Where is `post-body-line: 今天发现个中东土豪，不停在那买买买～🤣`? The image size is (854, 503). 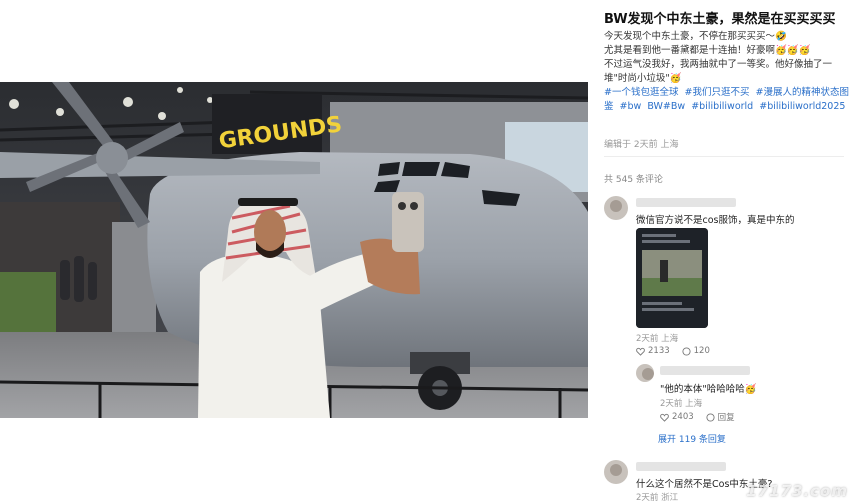 post-body-line: 今天发现个中东土豪，不停在那买买买～🤣 is located at coordinates (695, 36).